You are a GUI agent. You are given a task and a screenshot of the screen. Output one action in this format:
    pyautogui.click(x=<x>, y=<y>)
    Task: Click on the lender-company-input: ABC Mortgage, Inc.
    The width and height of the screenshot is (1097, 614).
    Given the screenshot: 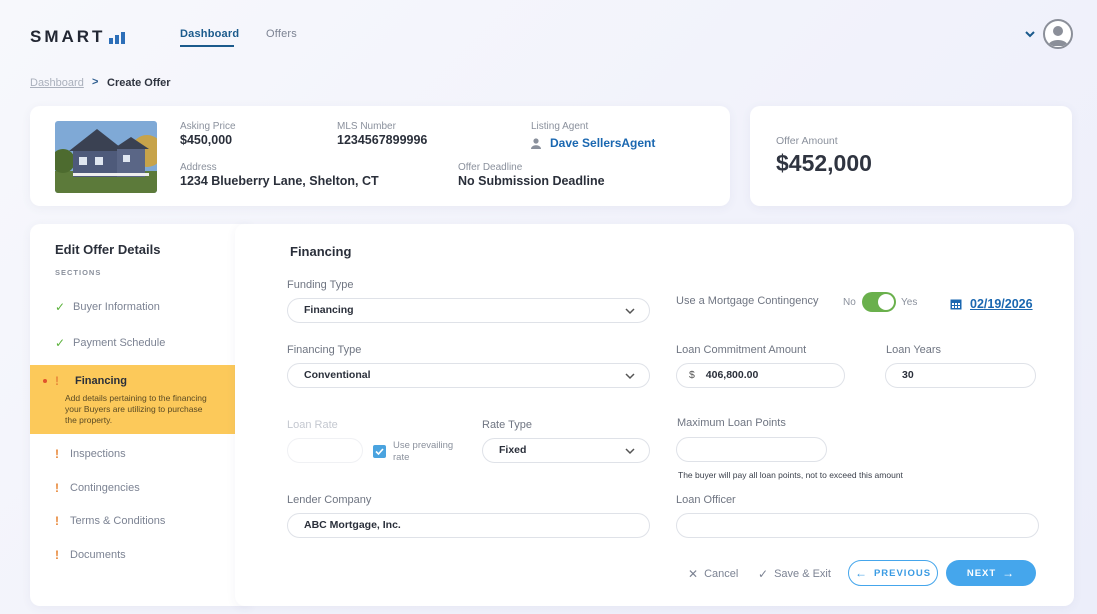 What is the action you would take?
    pyautogui.click(x=468, y=525)
    